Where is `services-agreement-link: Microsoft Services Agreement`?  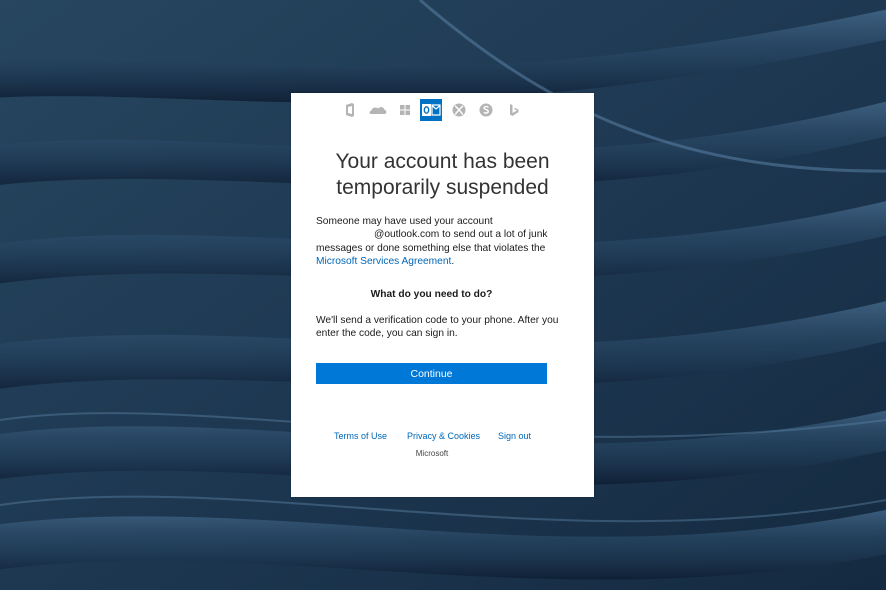
services-agreement-link: Microsoft Services Agreement is located at coordinates (383, 261).